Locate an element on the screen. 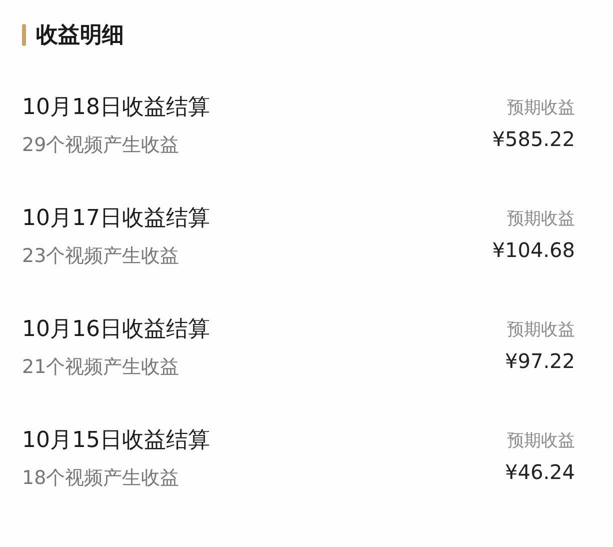 This screenshot has height=547, width=613. video-count: 18个视频产生收益 is located at coordinates (101, 478).